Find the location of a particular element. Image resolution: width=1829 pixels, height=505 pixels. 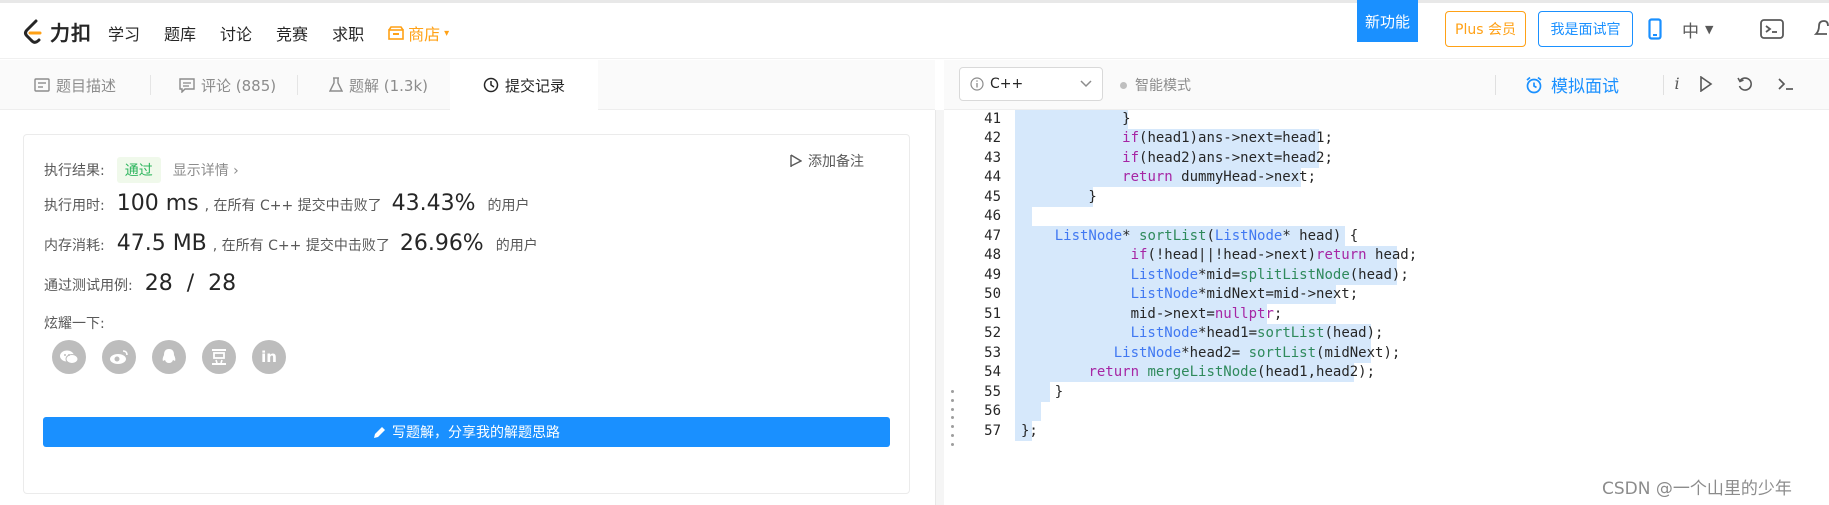

weibo-icon is located at coordinates (119, 357).